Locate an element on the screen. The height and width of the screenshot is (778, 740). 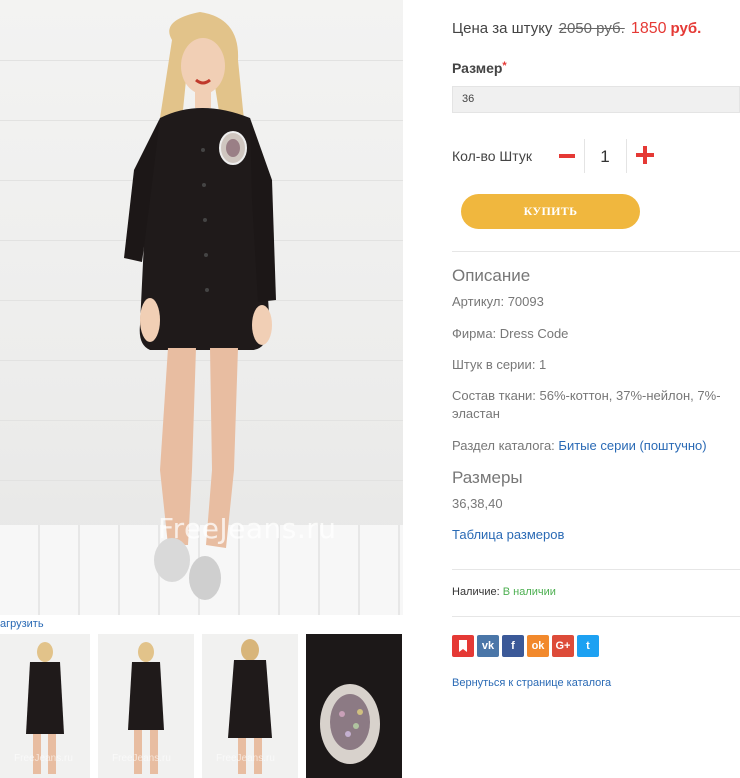
pieces-per-series: Штук в серии: 1 is located at coordinates (499, 364).